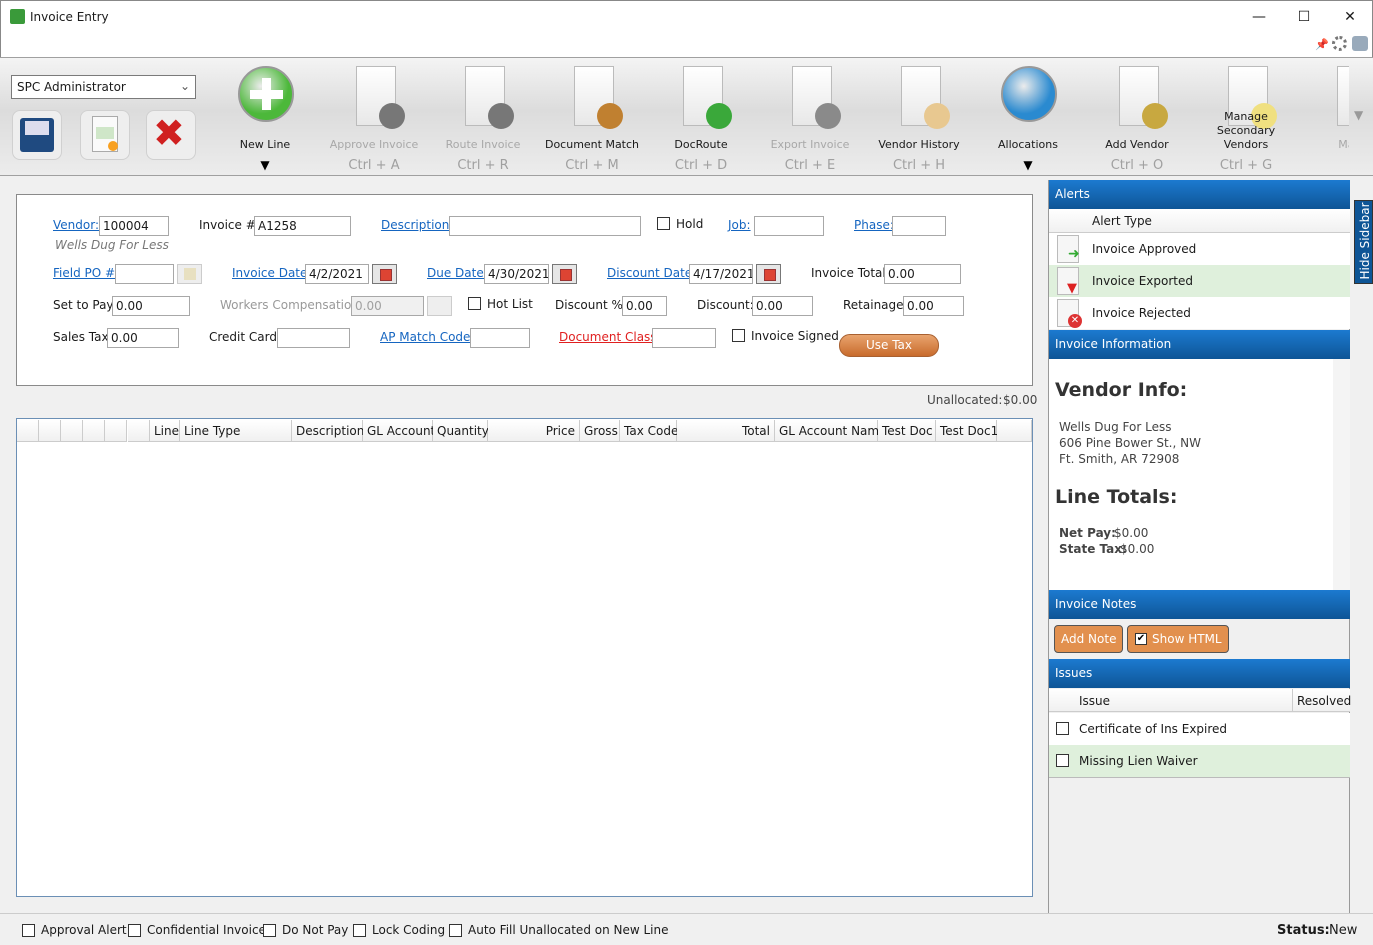 The image size is (1373, 945). I want to click on user-name: SPC Administrator, so click(71, 87).